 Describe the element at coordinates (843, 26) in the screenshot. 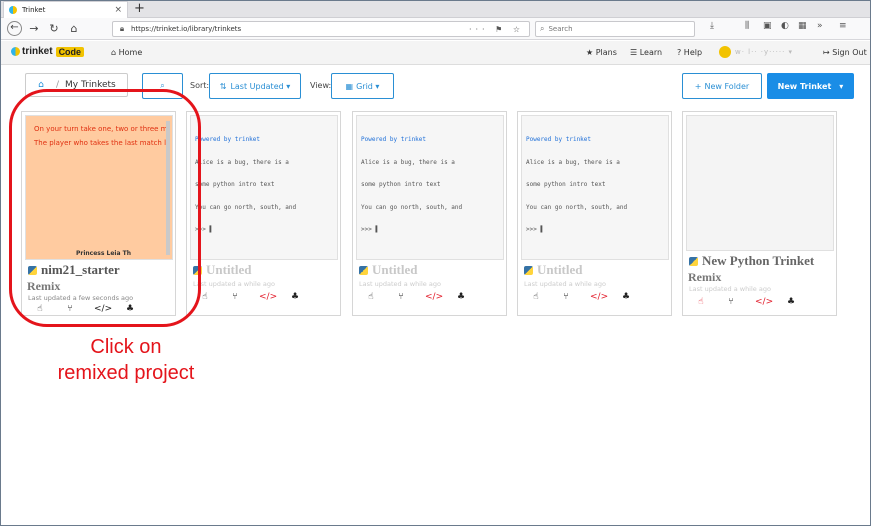

I see `menu-icon: ≡` at that location.